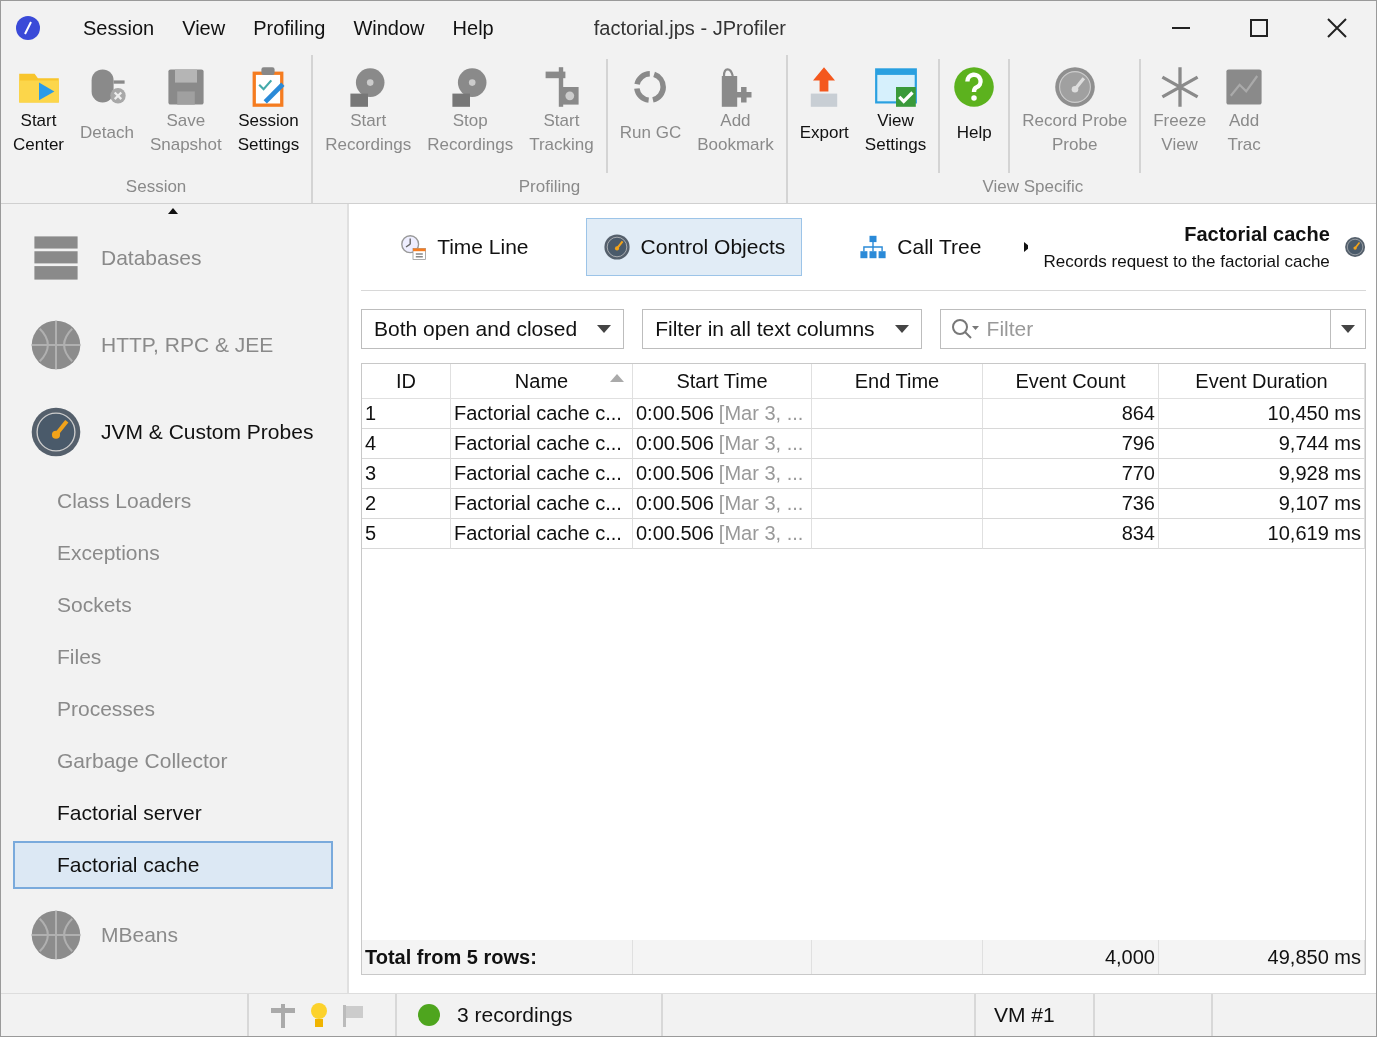  Describe the element at coordinates (406, 504) in the screenshot. I see `table-cell: 2` at that location.